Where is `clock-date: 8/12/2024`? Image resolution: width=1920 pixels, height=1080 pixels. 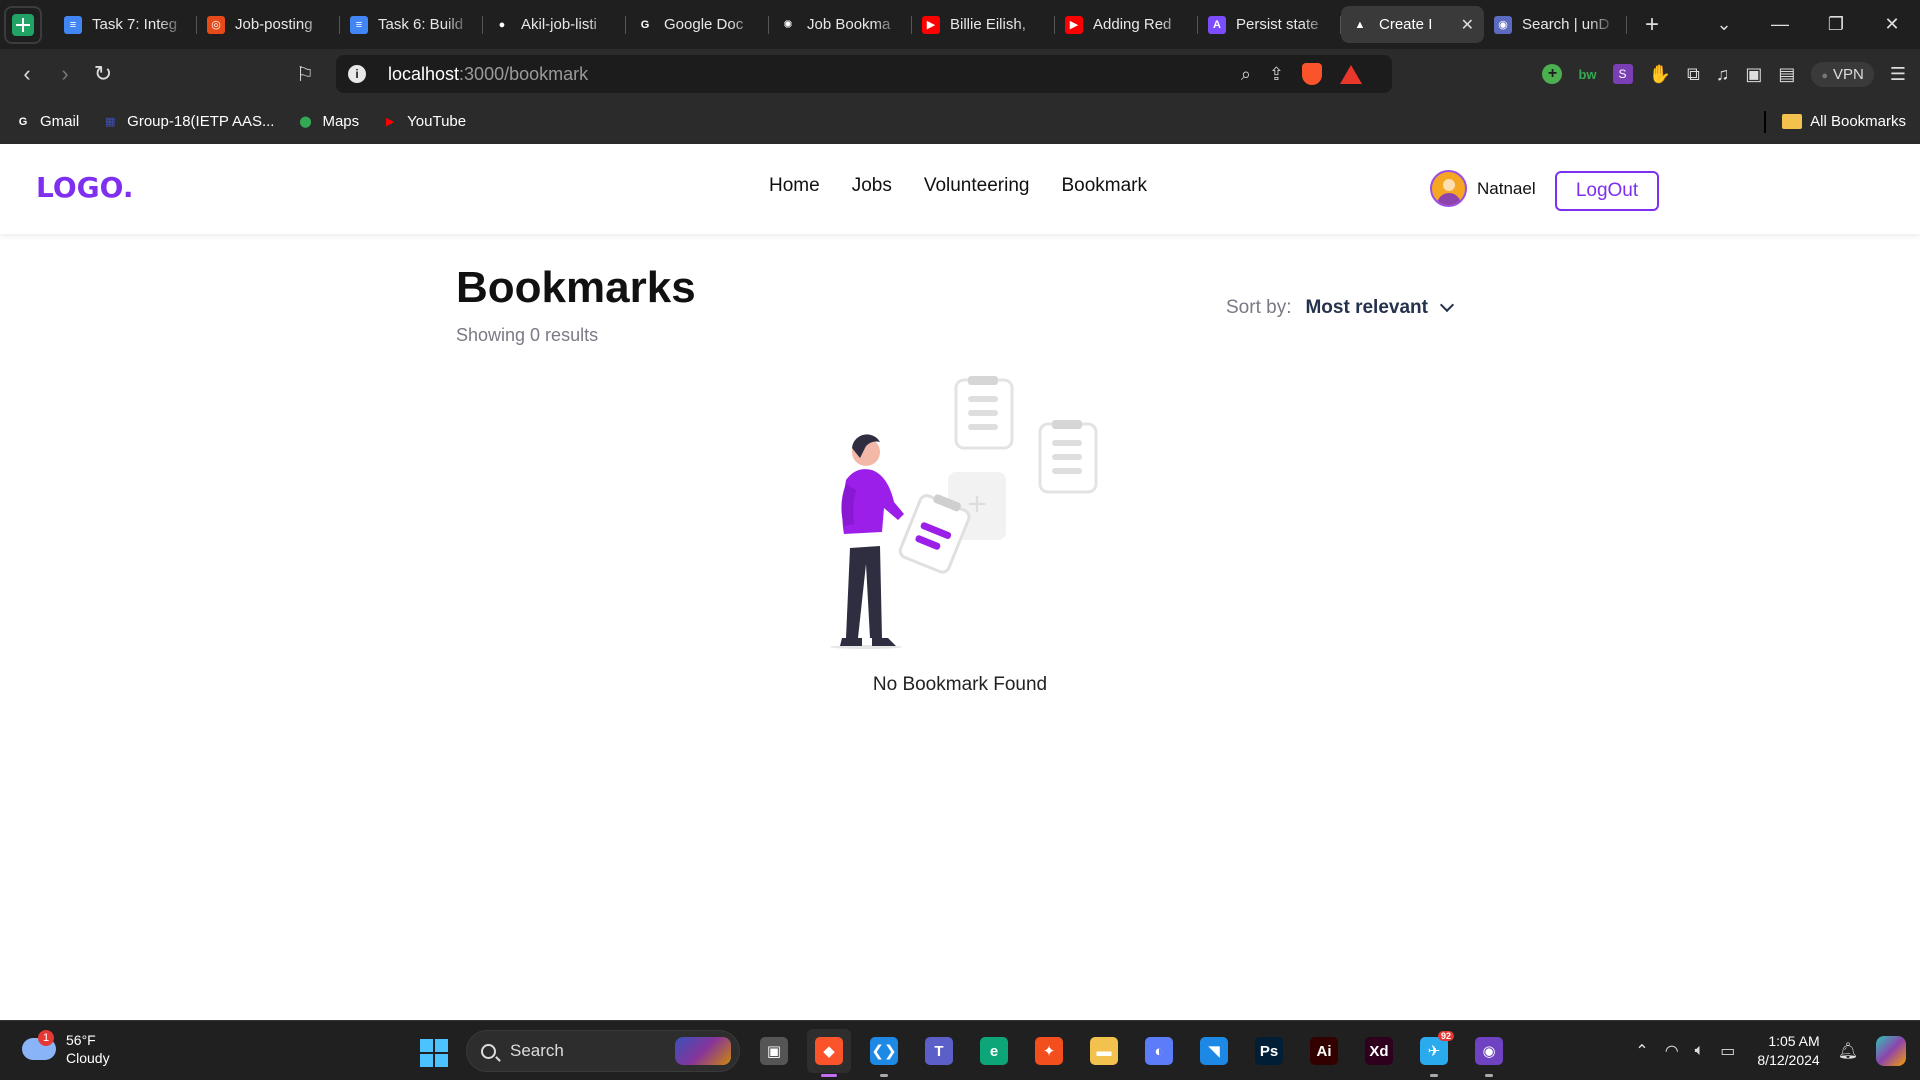
clock-date: 8/12/2024 is located at coordinates (1788, 1060).